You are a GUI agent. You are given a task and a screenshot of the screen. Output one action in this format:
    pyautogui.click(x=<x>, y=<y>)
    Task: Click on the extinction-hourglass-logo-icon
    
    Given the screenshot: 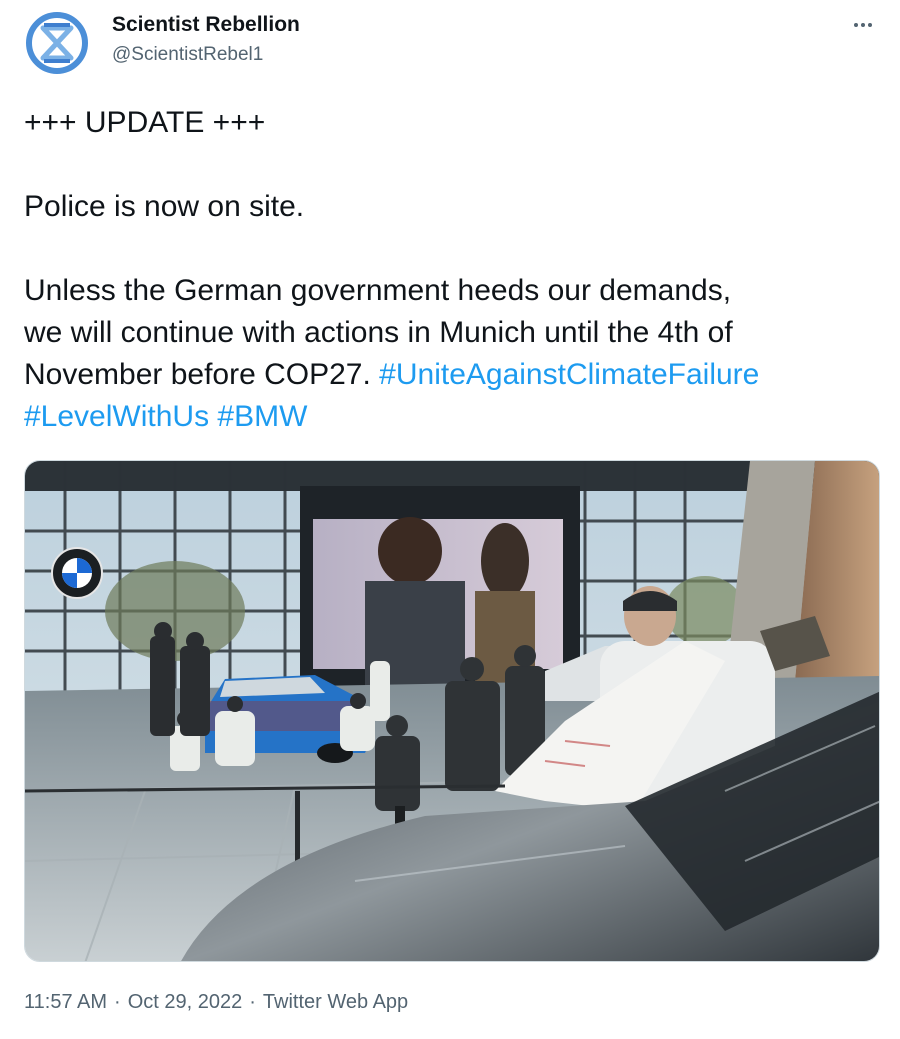 What is the action you would take?
    pyautogui.click(x=57, y=43)
    